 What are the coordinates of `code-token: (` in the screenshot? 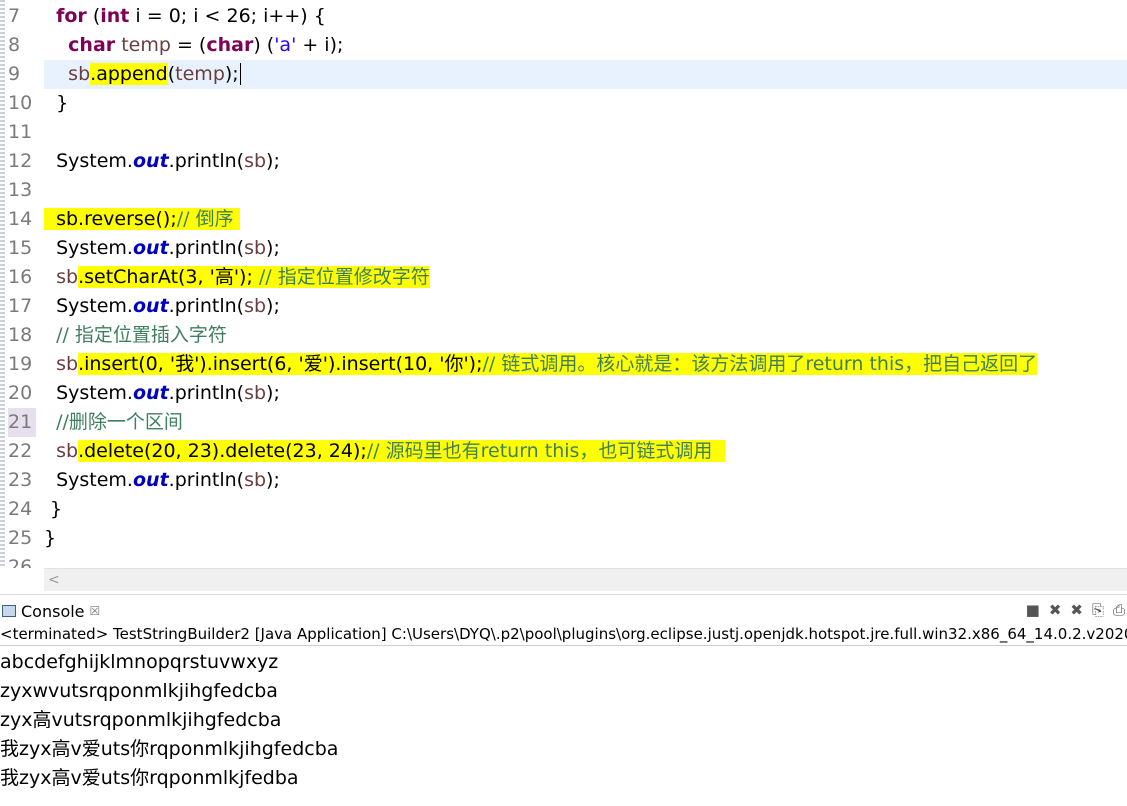 It's located at (93, 16).